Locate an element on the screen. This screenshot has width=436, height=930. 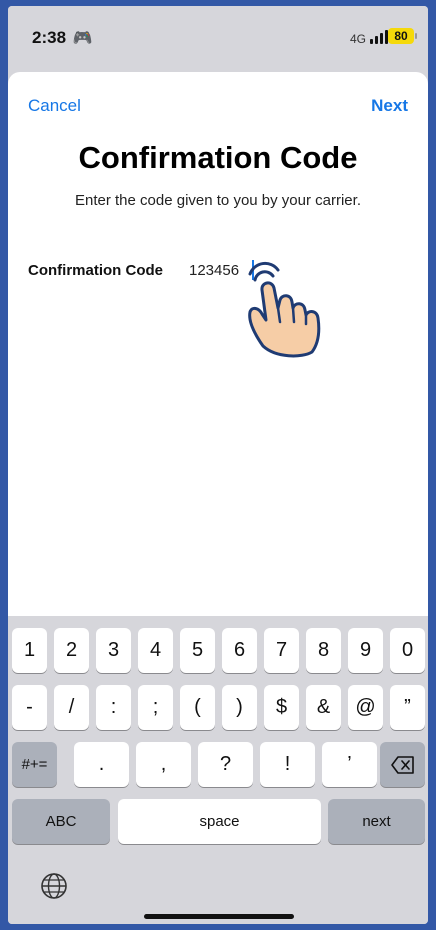
key-semicolon: ; is located at coordinates (155, 707).